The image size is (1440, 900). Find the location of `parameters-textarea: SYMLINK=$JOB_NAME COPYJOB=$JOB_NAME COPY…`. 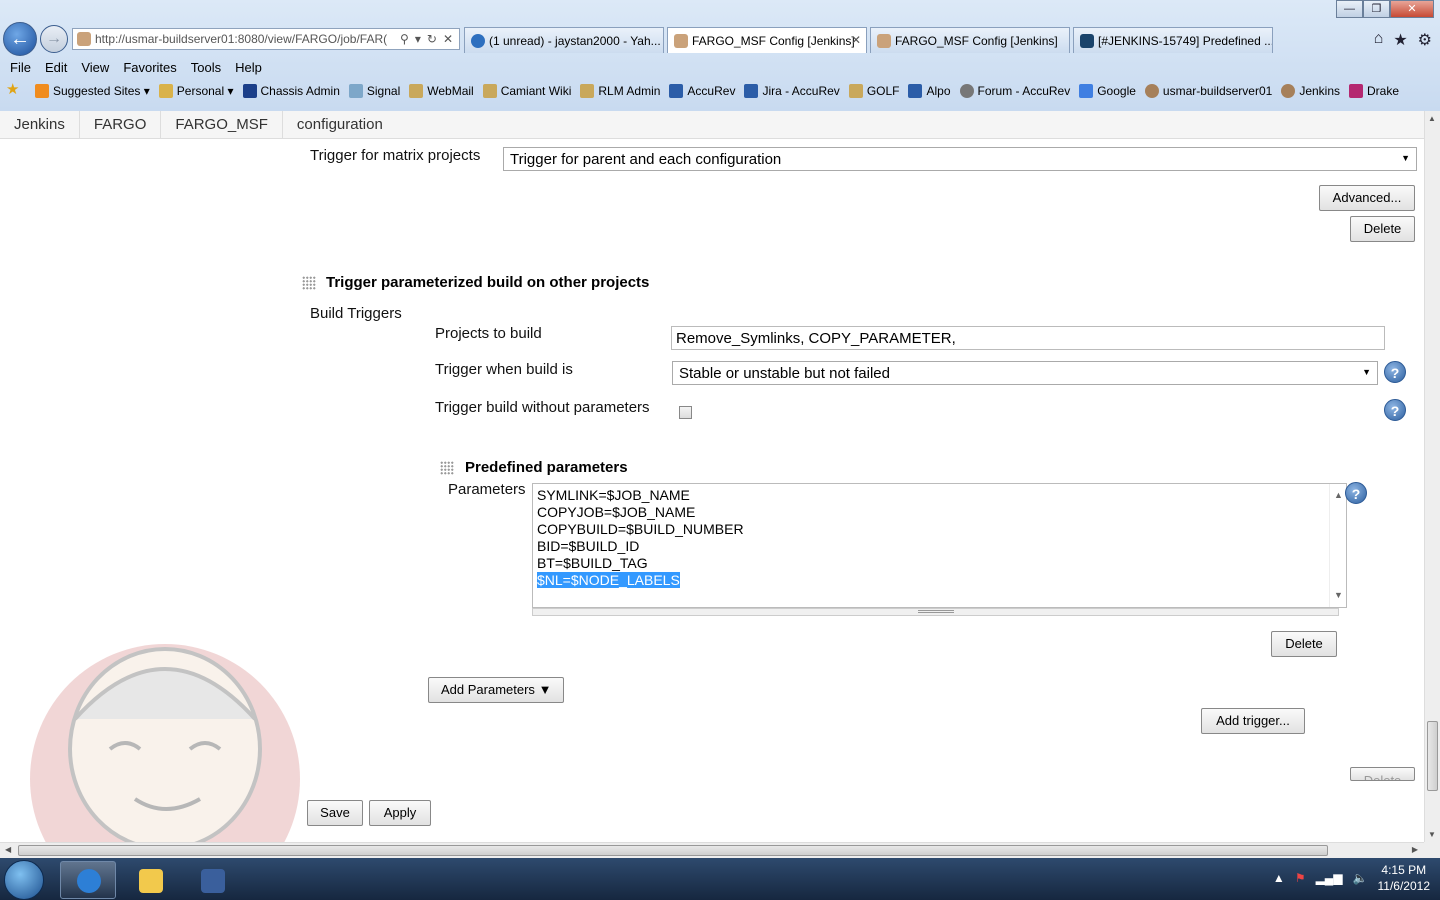

parameters-textarea: SYMLINK=$JOB_NAME COPYJOB=$JOB_NAME COPY… is located at coordinates (939, 545).